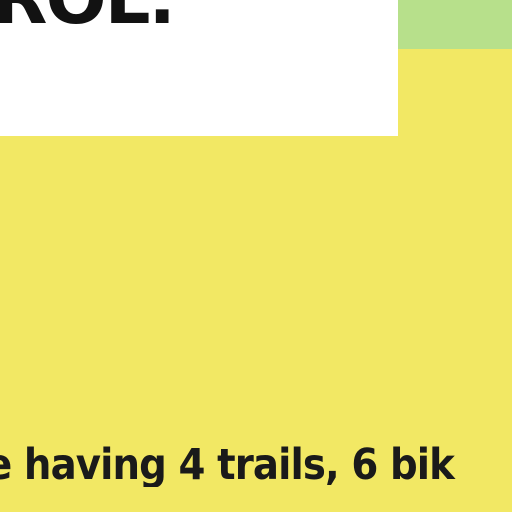 Image resolution: width=512 pixels, height=512 pixels. What do you see at coordinates (88, 17) in the screenshot?
I see `hero-headline: ROL.` at bounding box center [88, 17].